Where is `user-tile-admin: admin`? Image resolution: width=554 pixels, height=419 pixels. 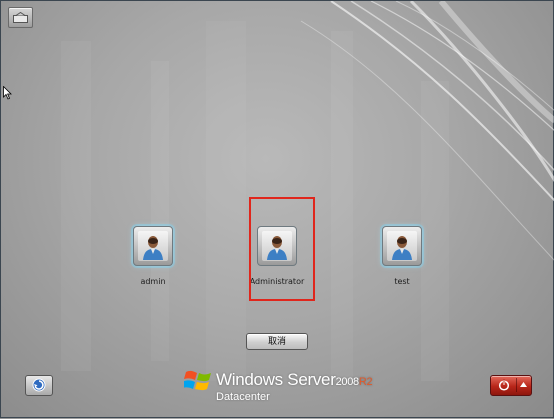
user-tile-admin: admin is located at coordinates (153, 256).